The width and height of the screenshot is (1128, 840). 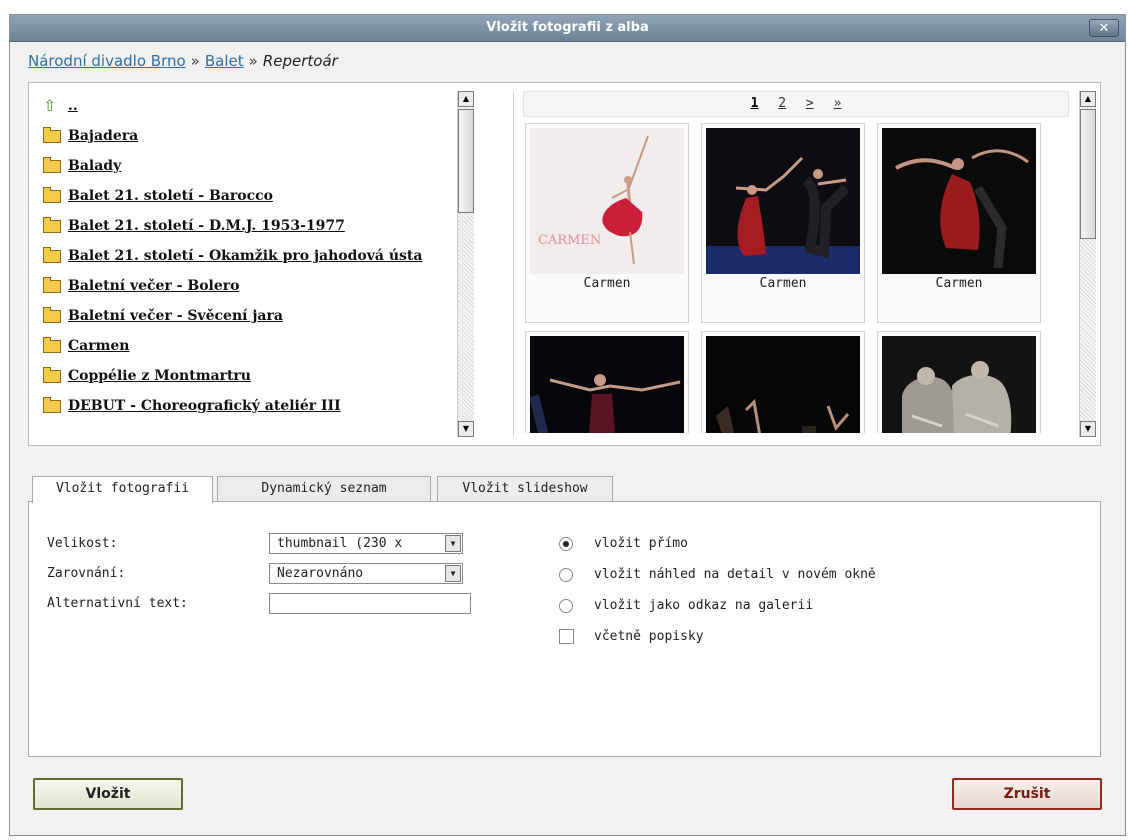 What do you see at coordinates (735, 574) in the screenshot?
I see `option-preview-label: vložit náhled na detail v novém okně` at bounding box center [735, 574].